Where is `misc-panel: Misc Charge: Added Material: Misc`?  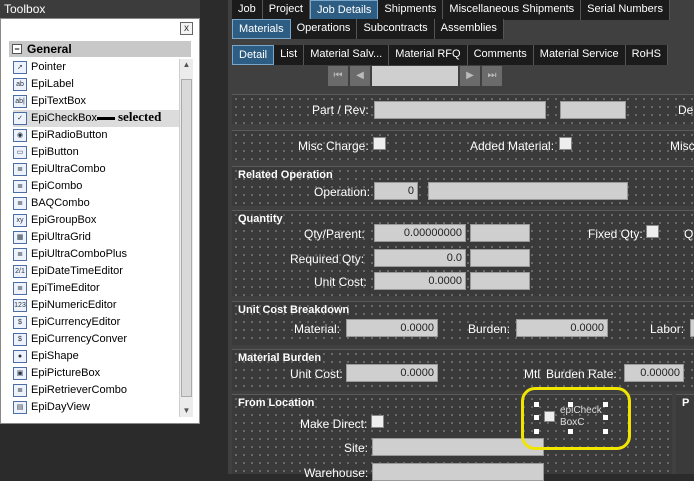 misc-panel: Misc Charge: Added Material: Misc is located at coordinates (463, 145).